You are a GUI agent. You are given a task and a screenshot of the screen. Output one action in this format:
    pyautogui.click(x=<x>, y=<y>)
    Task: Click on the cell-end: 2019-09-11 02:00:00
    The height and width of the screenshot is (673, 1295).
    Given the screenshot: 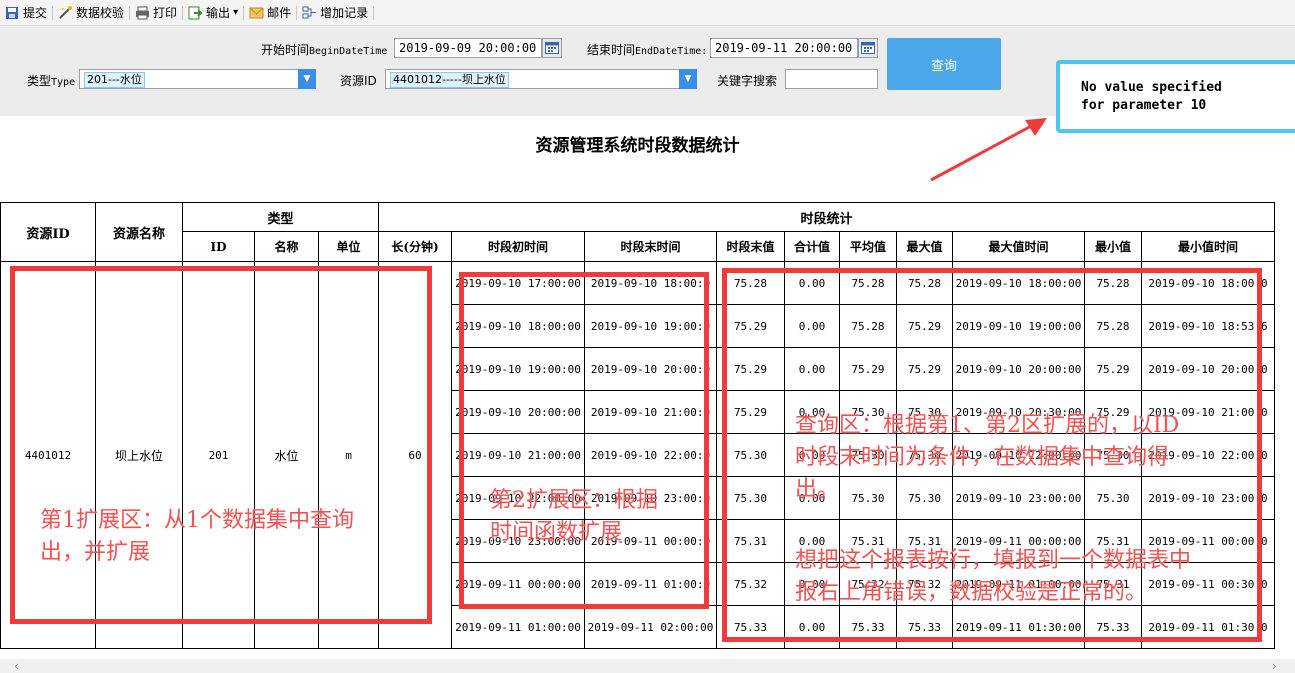 What is the action you would take?
    pyautogui.click(x=650, y=627)
    